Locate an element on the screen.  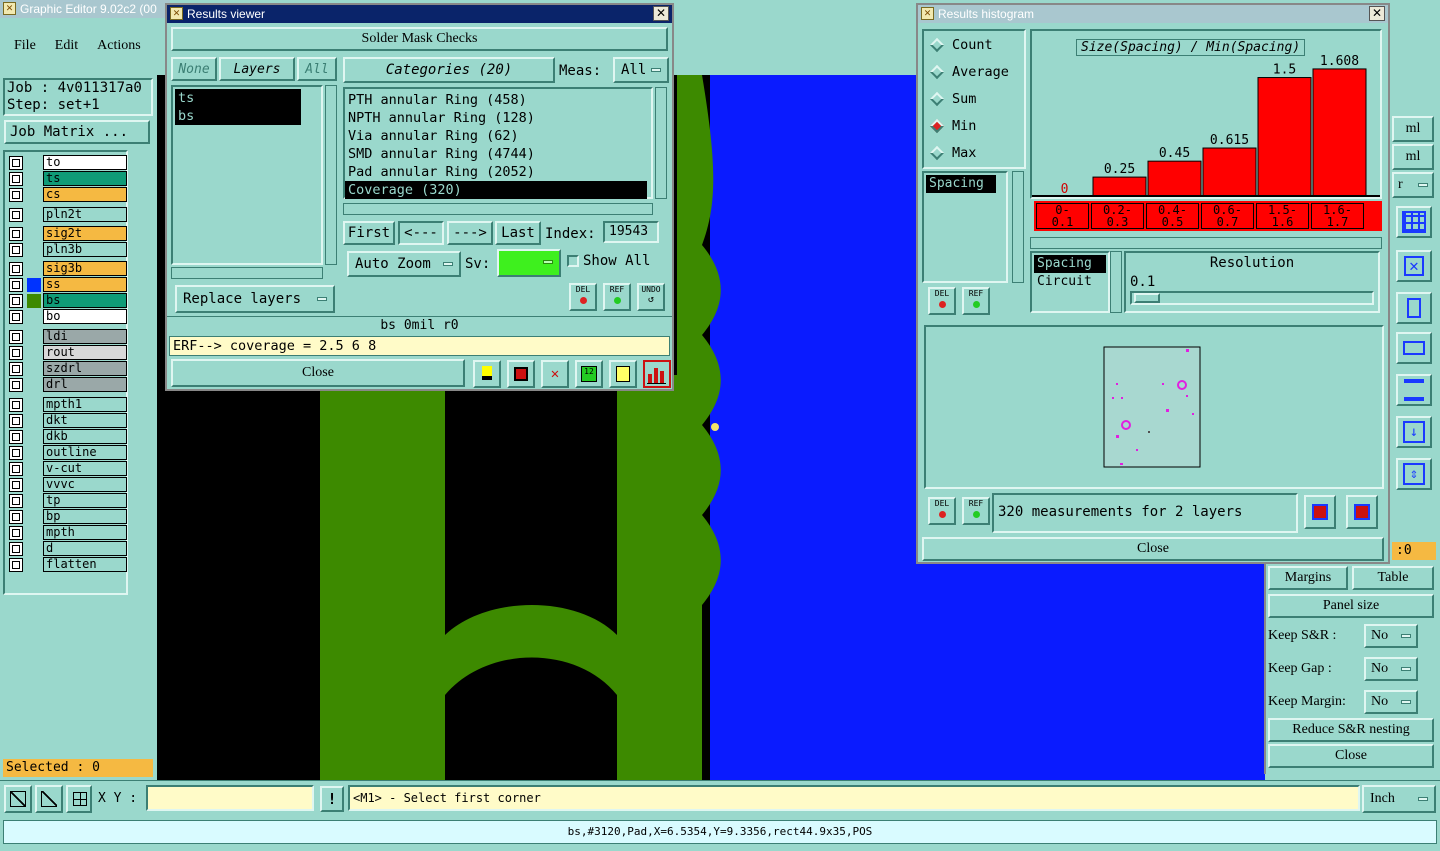
layer-list-hscroll is located at coordinates (247, 273).